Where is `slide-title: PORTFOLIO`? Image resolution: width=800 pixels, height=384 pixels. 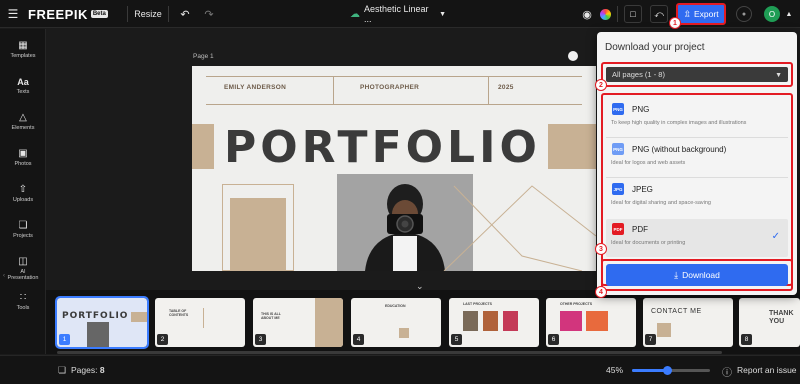 slide-title: PORTFOLIO is located at coordinates (382, 147).